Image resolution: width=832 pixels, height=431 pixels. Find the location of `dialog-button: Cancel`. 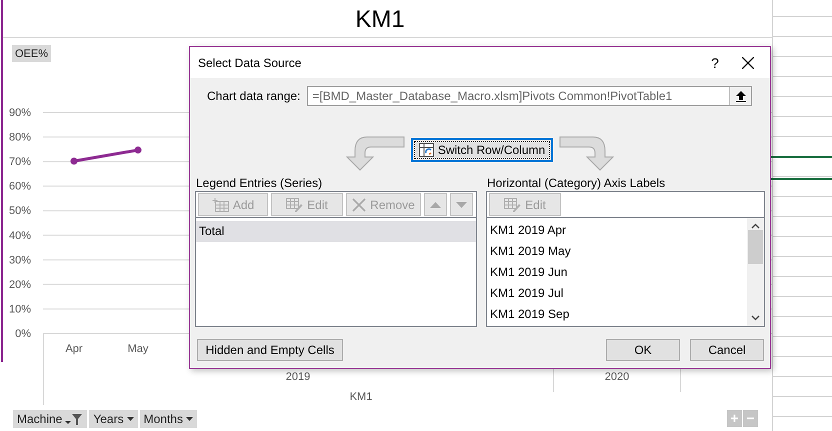

dialog-button: Cancel is located at coordinates (727, 350).